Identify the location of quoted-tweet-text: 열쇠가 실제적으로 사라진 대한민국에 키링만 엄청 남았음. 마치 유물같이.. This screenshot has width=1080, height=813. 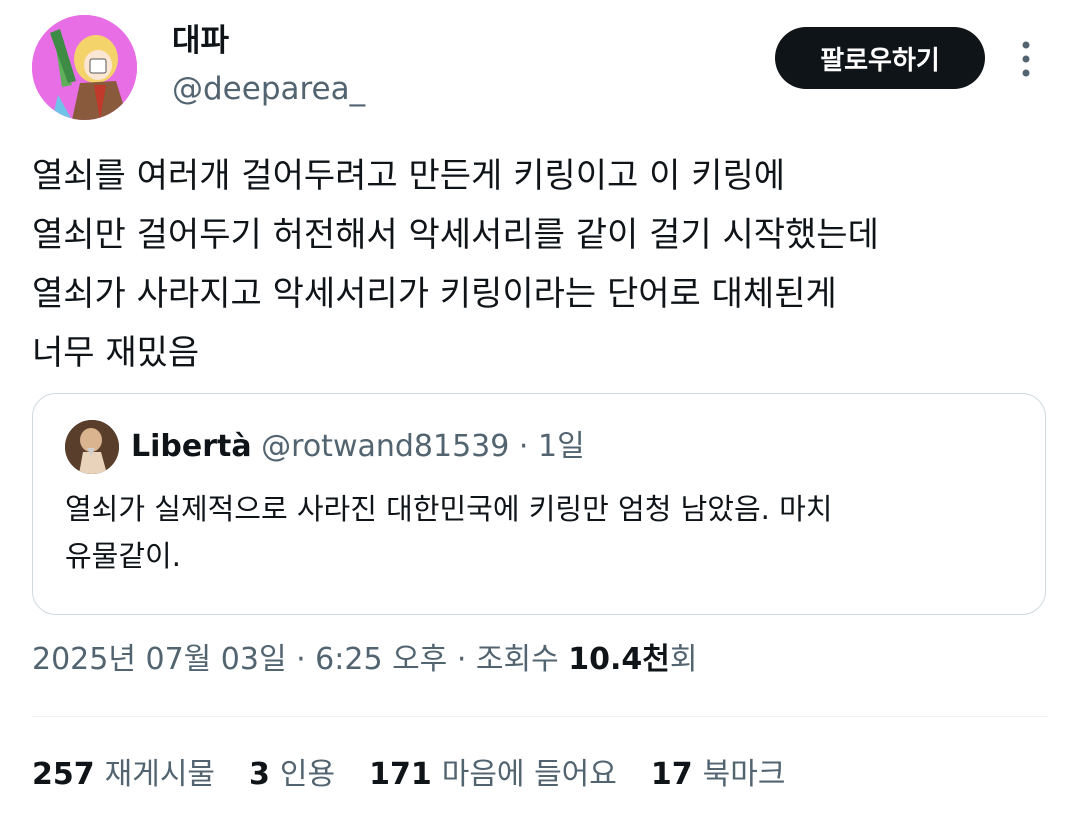
(449, 532).